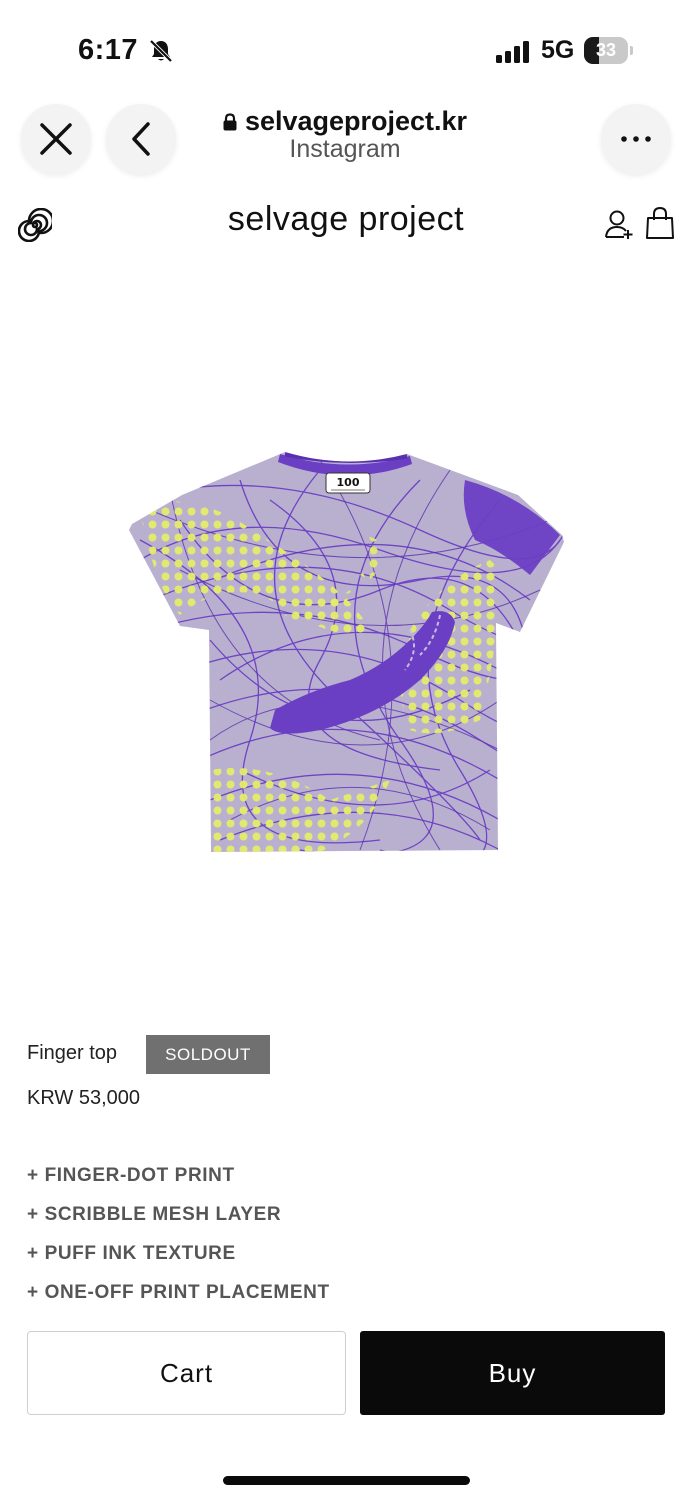  I want to click on url-text: selvageproject.kr, so click(356, 121).